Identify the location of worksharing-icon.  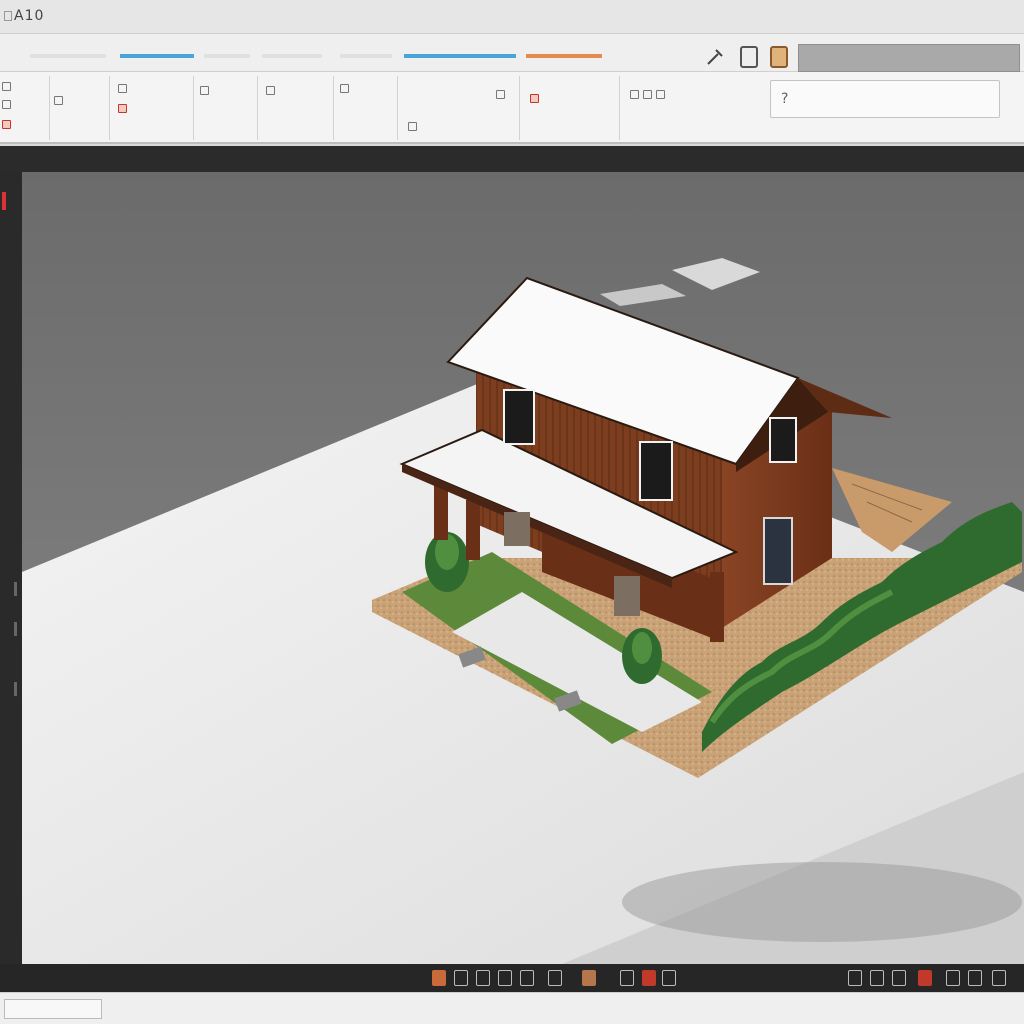
(855, 978).